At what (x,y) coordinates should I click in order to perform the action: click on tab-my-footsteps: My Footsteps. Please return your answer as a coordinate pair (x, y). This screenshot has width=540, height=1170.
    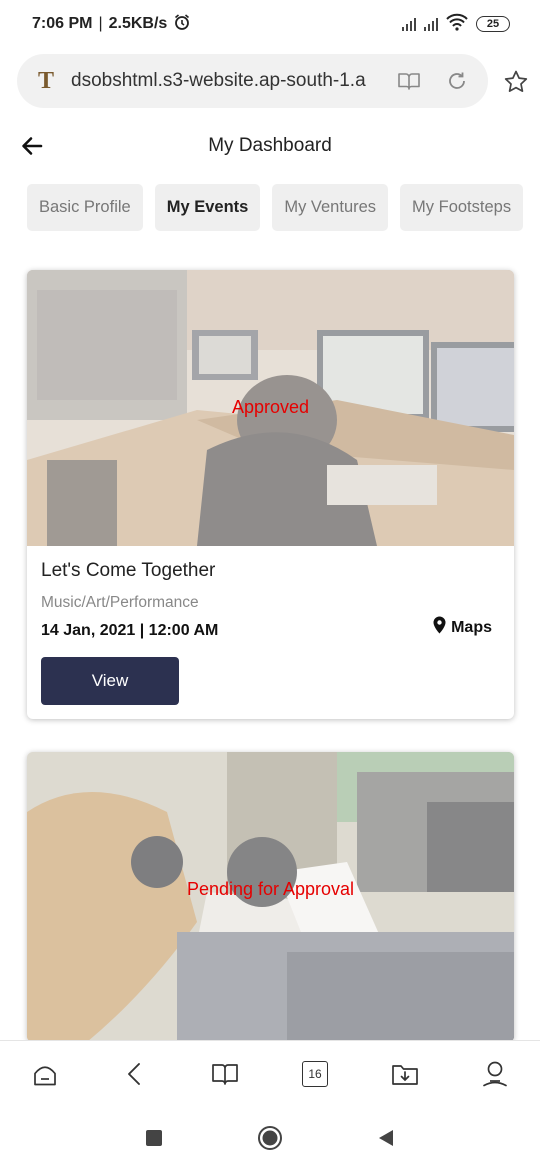
    Looking at the image, I should click on (462, 207).